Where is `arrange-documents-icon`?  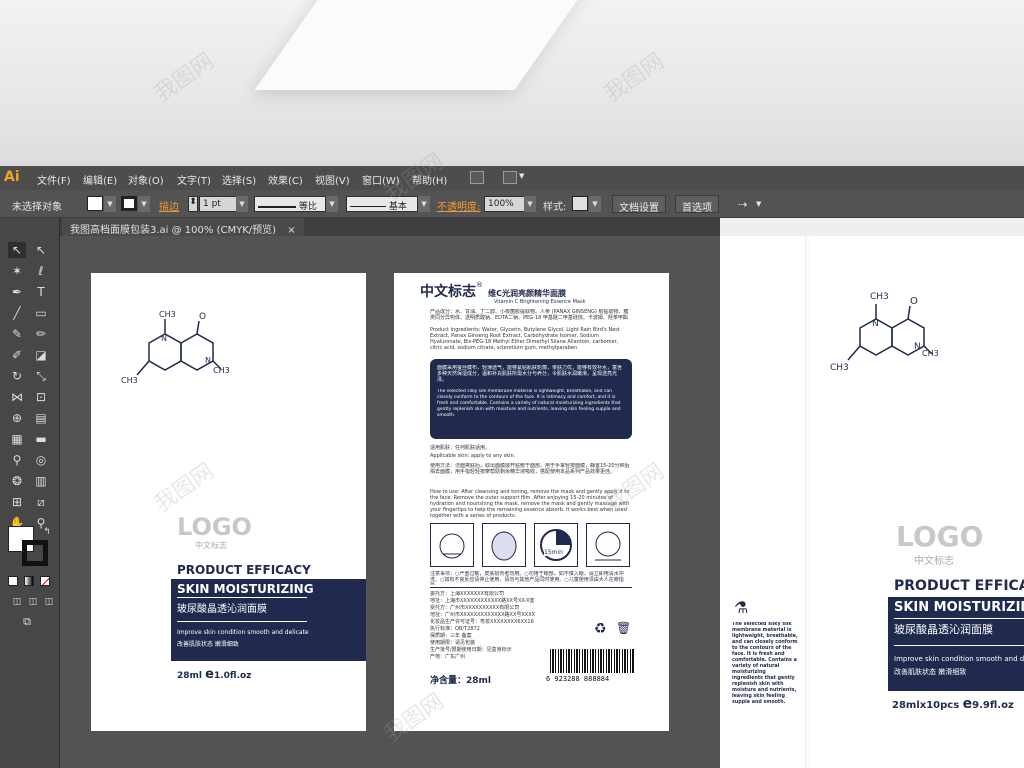 arrange-documents-icon is located at coordinates (510, 177).